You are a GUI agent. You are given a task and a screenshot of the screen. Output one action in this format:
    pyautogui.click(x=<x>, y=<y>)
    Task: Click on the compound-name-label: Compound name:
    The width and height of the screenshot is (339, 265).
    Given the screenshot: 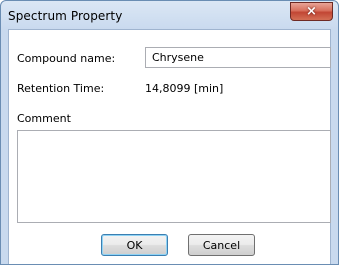 What is the action you would take?
    pyautogui.click(x=66, y=58)
    